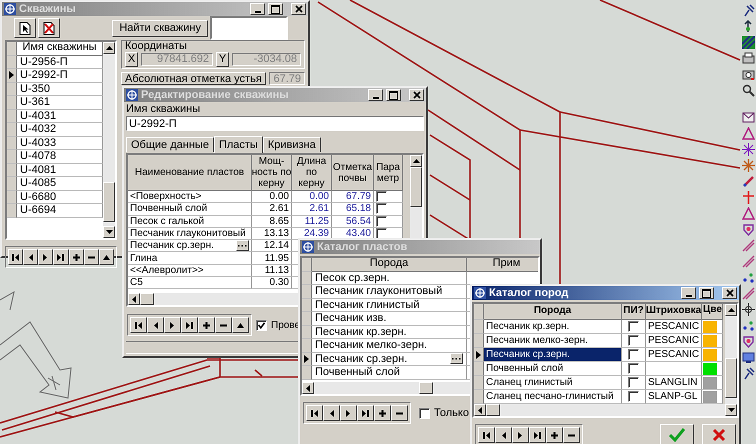 This screenshot has height=444, width=756. I want to click on find-button: Найти скважину, so click(160, 28).